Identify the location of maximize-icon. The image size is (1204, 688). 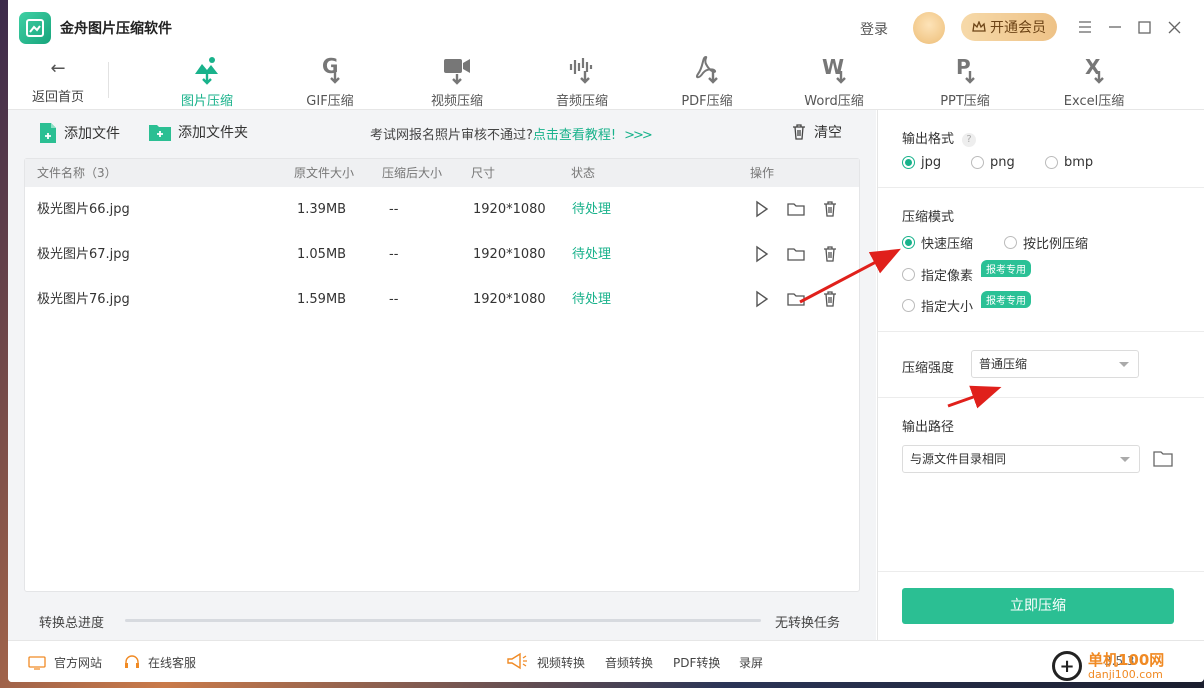
(1144, 27).